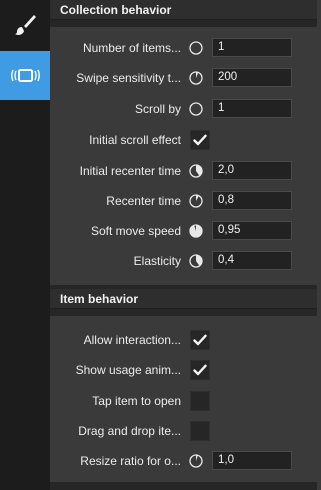  What do you see at coordinates (252, 260) in the screenshot?
I see `value-input: 0,4` at bounding box center [252, 260].